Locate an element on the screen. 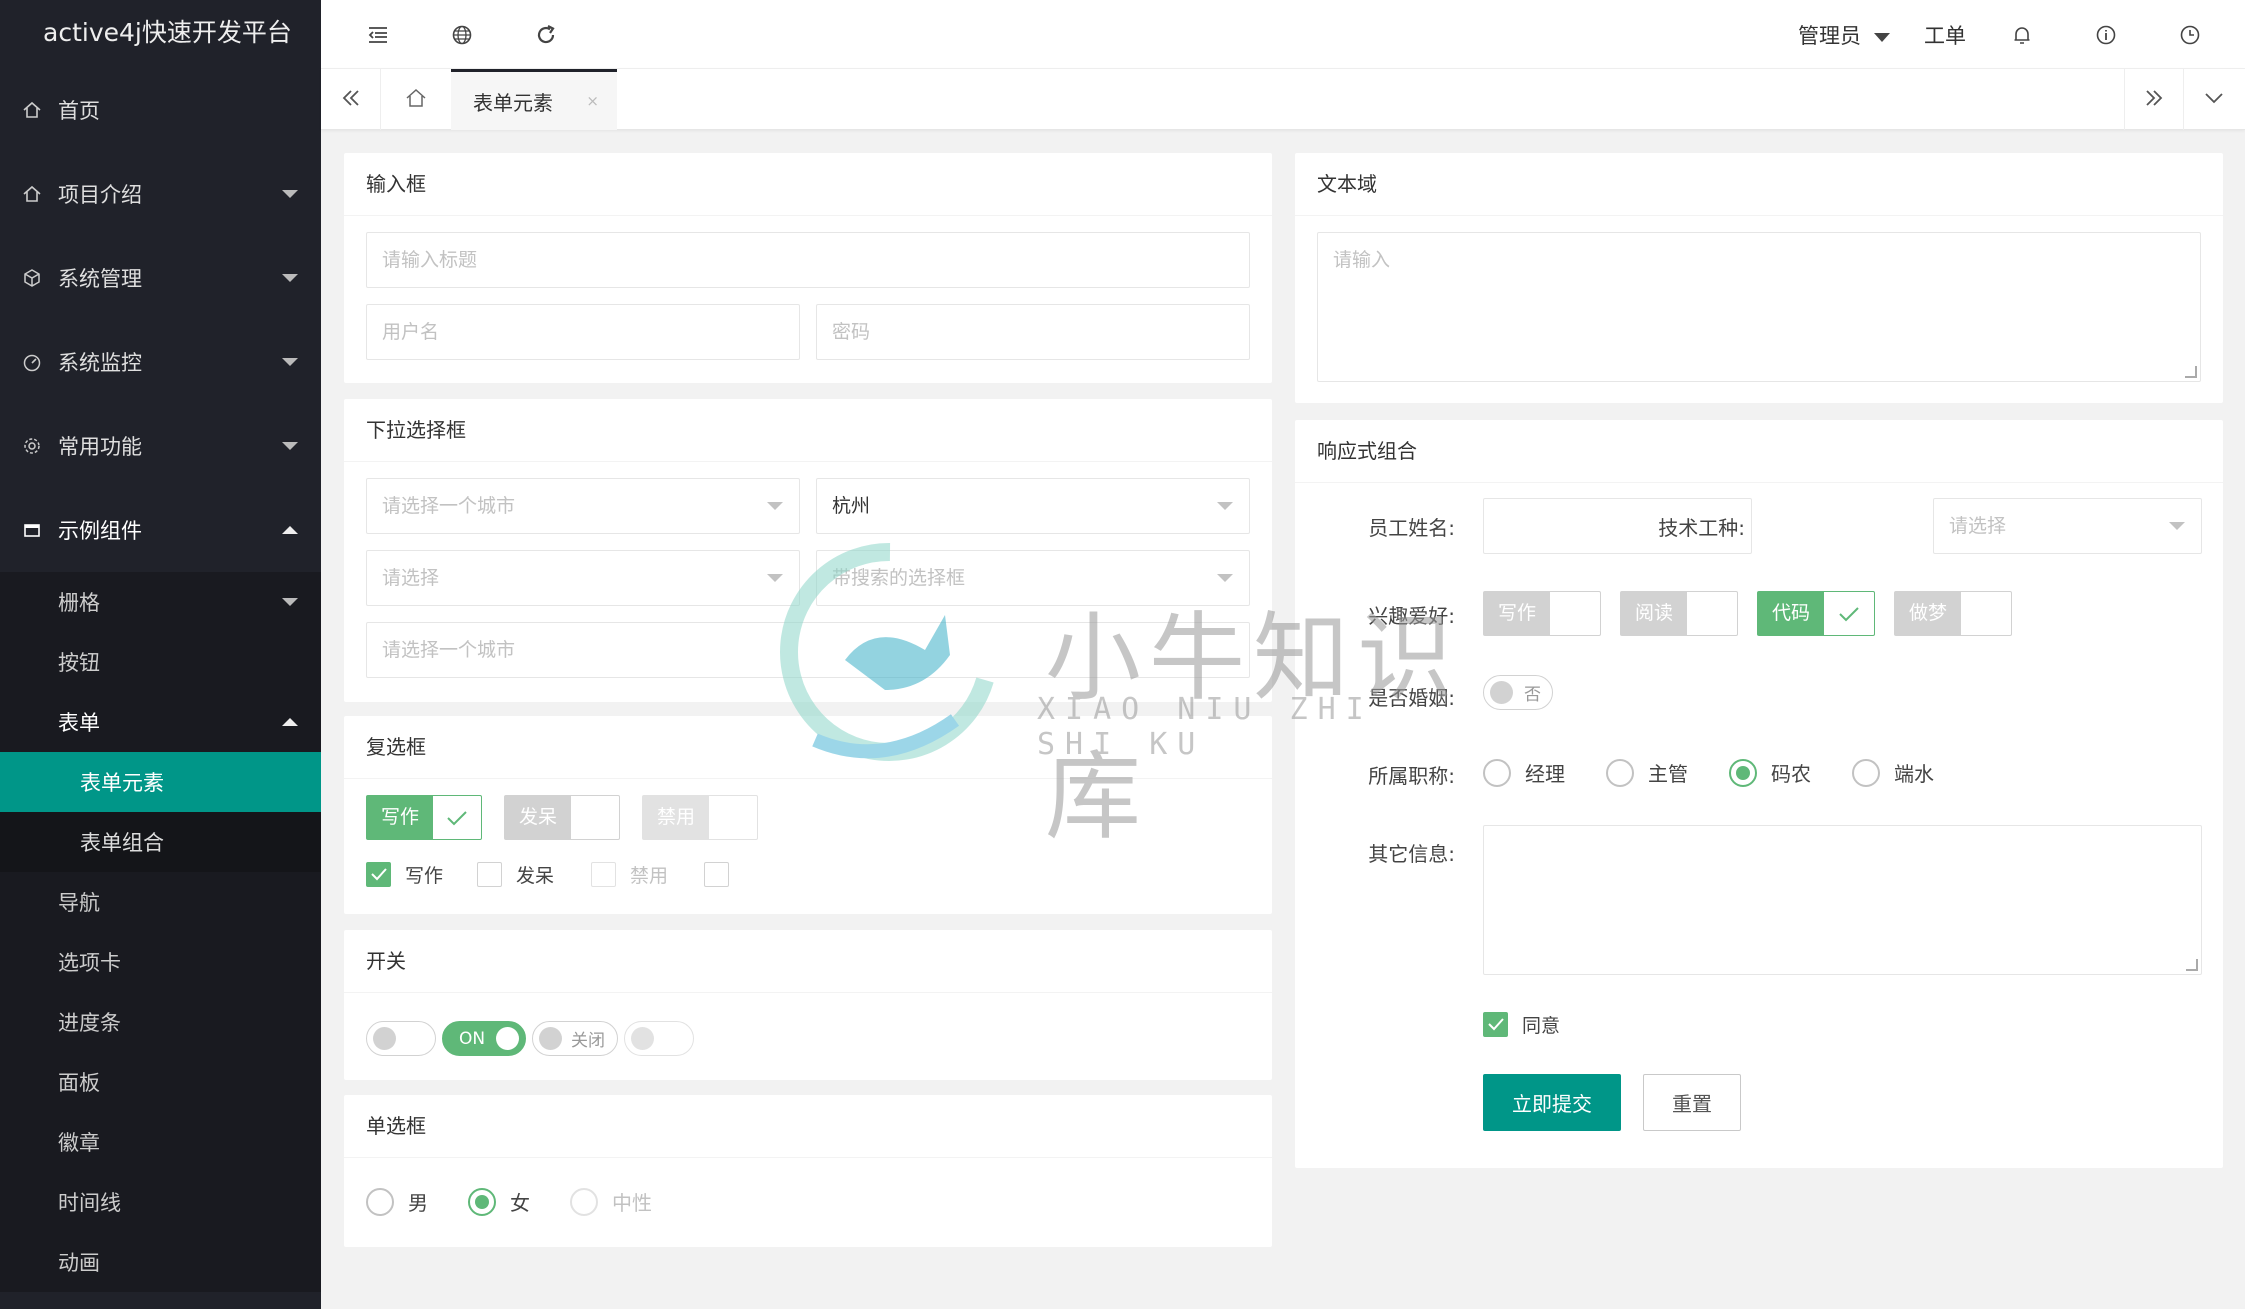 This screenshot has width=2245, height=1309. switch-off-labeled: 关闭 is located at coordinates (575, 1038).